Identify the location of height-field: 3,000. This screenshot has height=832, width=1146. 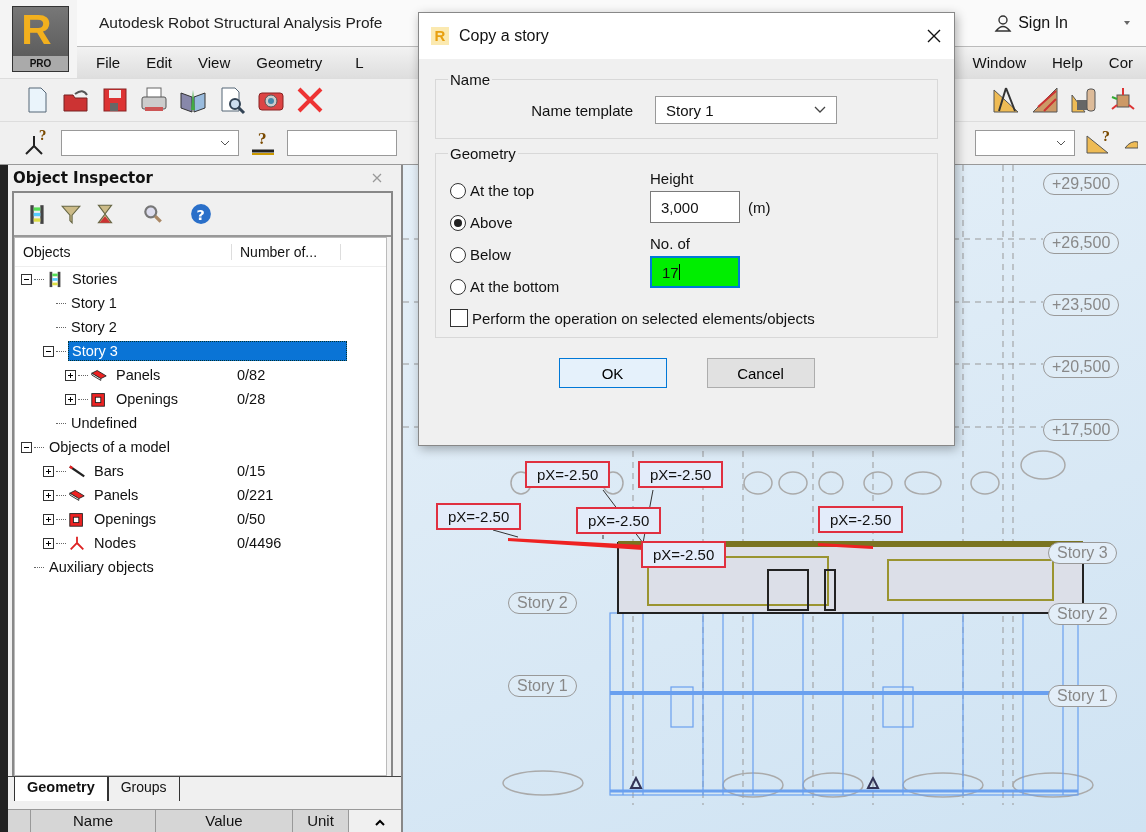
(695, 207).